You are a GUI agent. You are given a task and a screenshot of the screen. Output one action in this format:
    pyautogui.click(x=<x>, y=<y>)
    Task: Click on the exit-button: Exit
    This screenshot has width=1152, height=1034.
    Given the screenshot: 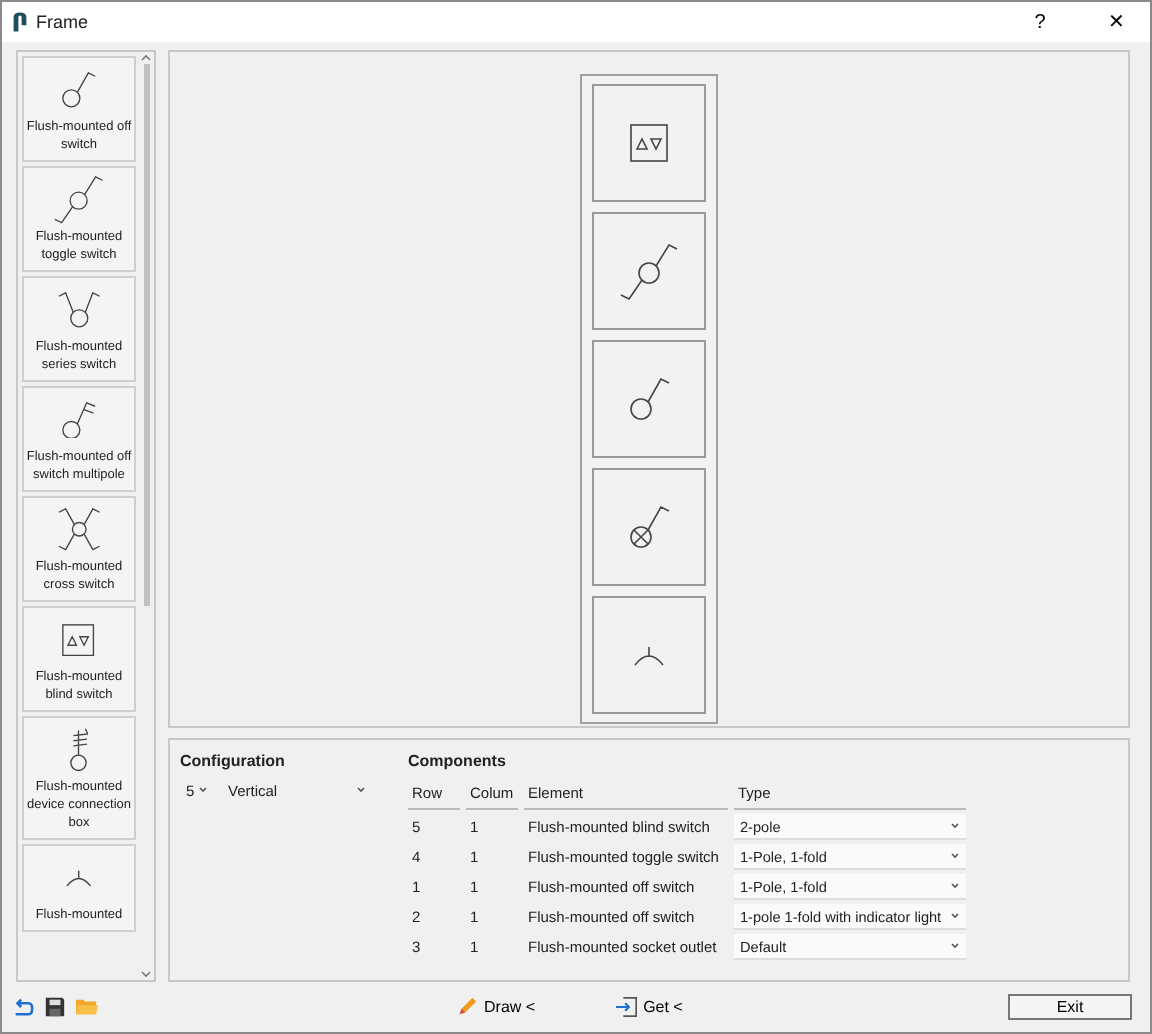 What is the action you would take?
    pyautogui.click(x=1070, y=1007)
    